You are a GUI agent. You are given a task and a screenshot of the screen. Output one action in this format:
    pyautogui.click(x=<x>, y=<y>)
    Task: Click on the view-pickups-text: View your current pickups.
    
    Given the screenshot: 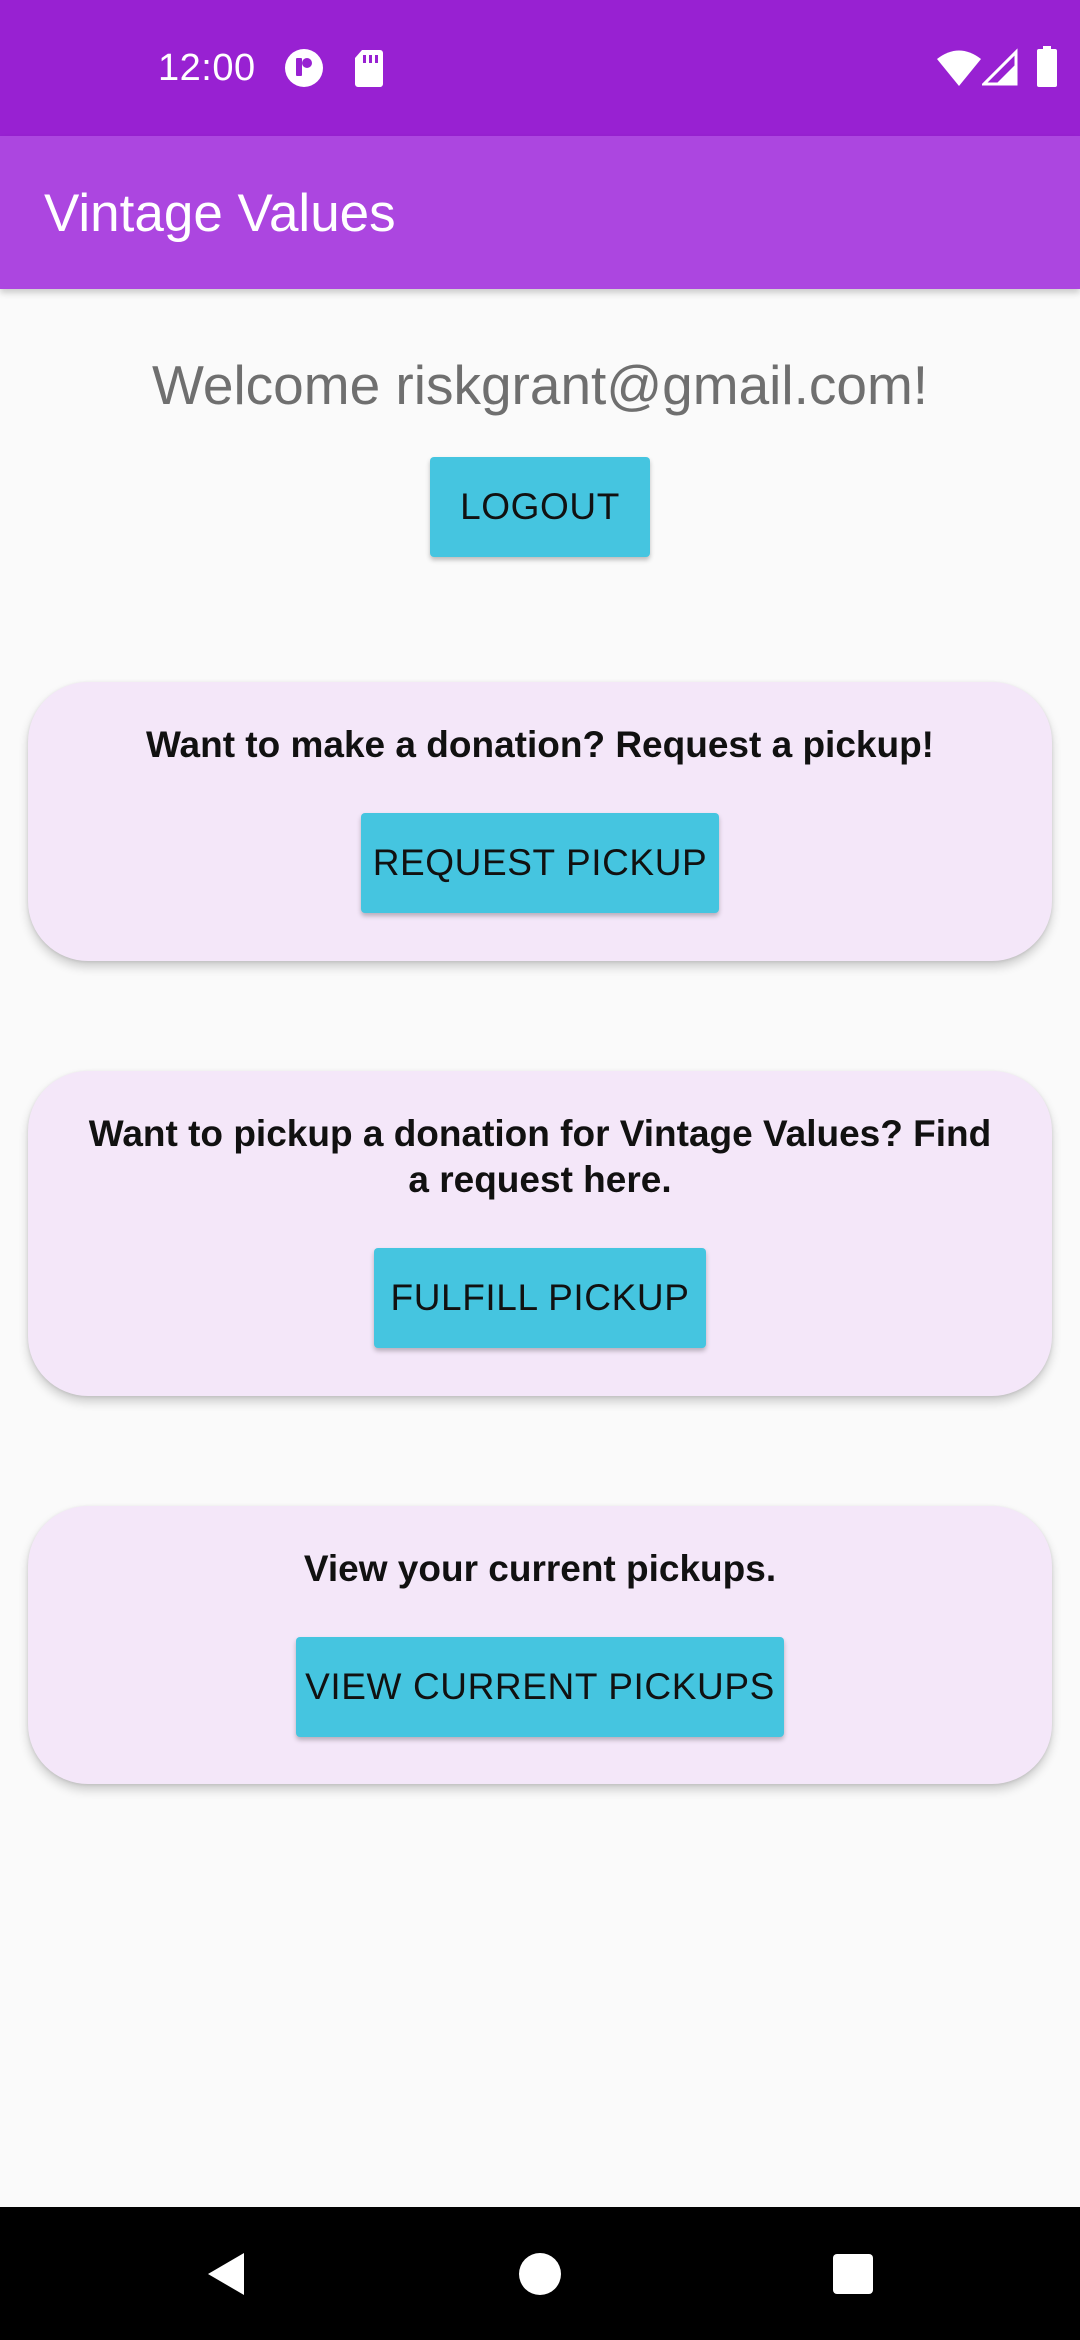 What is the action you would take?
    pyautogui.click(x=540, y=1568)
    